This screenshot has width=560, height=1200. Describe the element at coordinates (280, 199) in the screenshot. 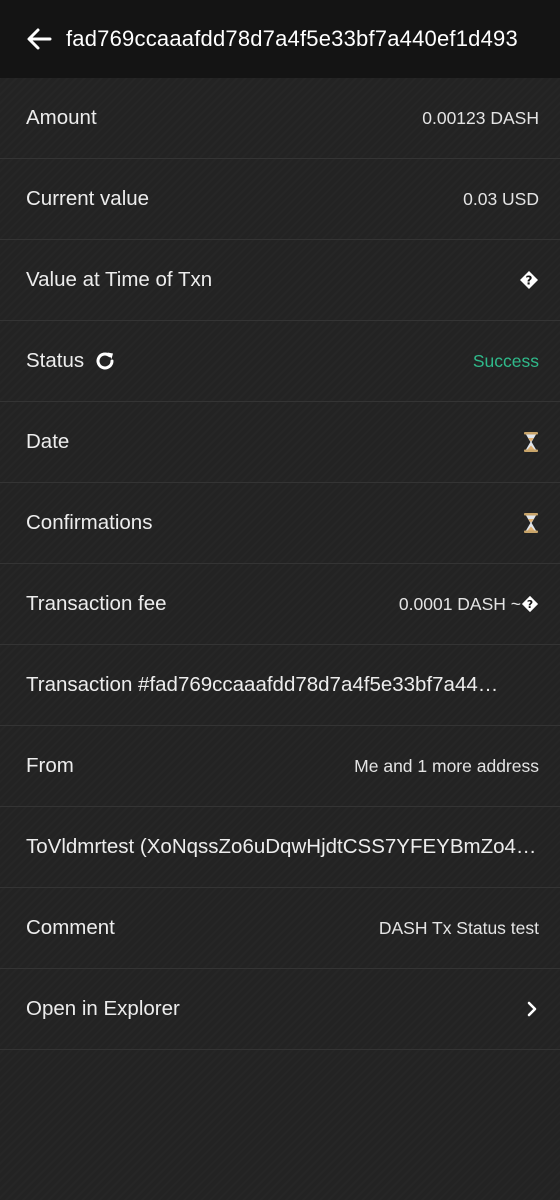

I see `current-value-row: Current value 0.03 USD` at that location.